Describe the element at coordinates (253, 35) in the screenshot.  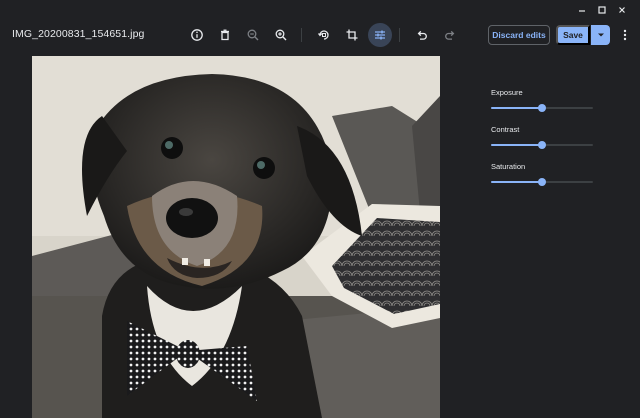
I see `zoom-out-icon` at that location.